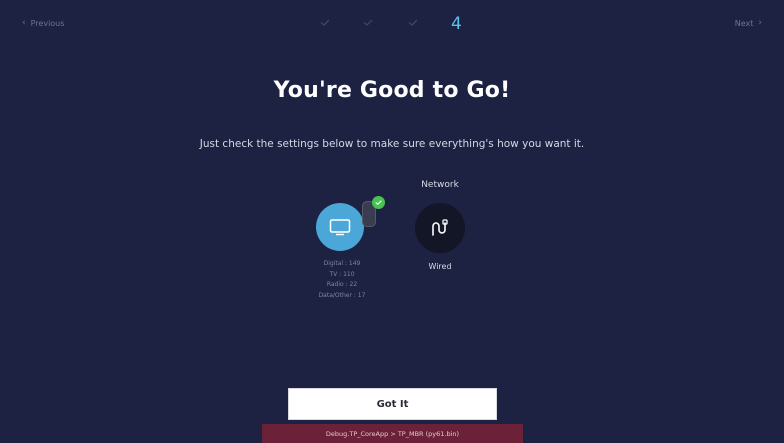  What do you see at coordinates (456, 24) in the screenshot?
I see `current-step-number: 4` at bounding box center [456, 24].